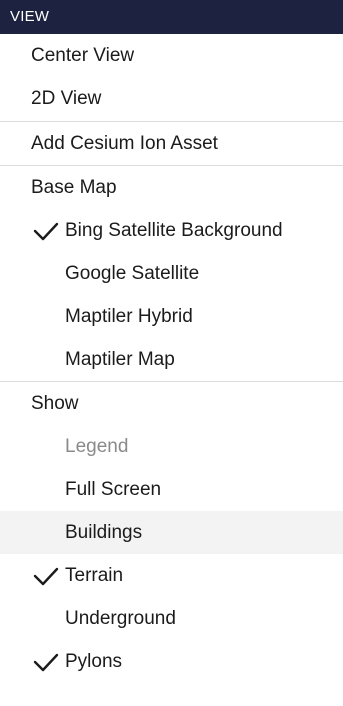  I want to click on menu-item-bing-satellite-background: Bing Satellite Background, so click(171, 230).